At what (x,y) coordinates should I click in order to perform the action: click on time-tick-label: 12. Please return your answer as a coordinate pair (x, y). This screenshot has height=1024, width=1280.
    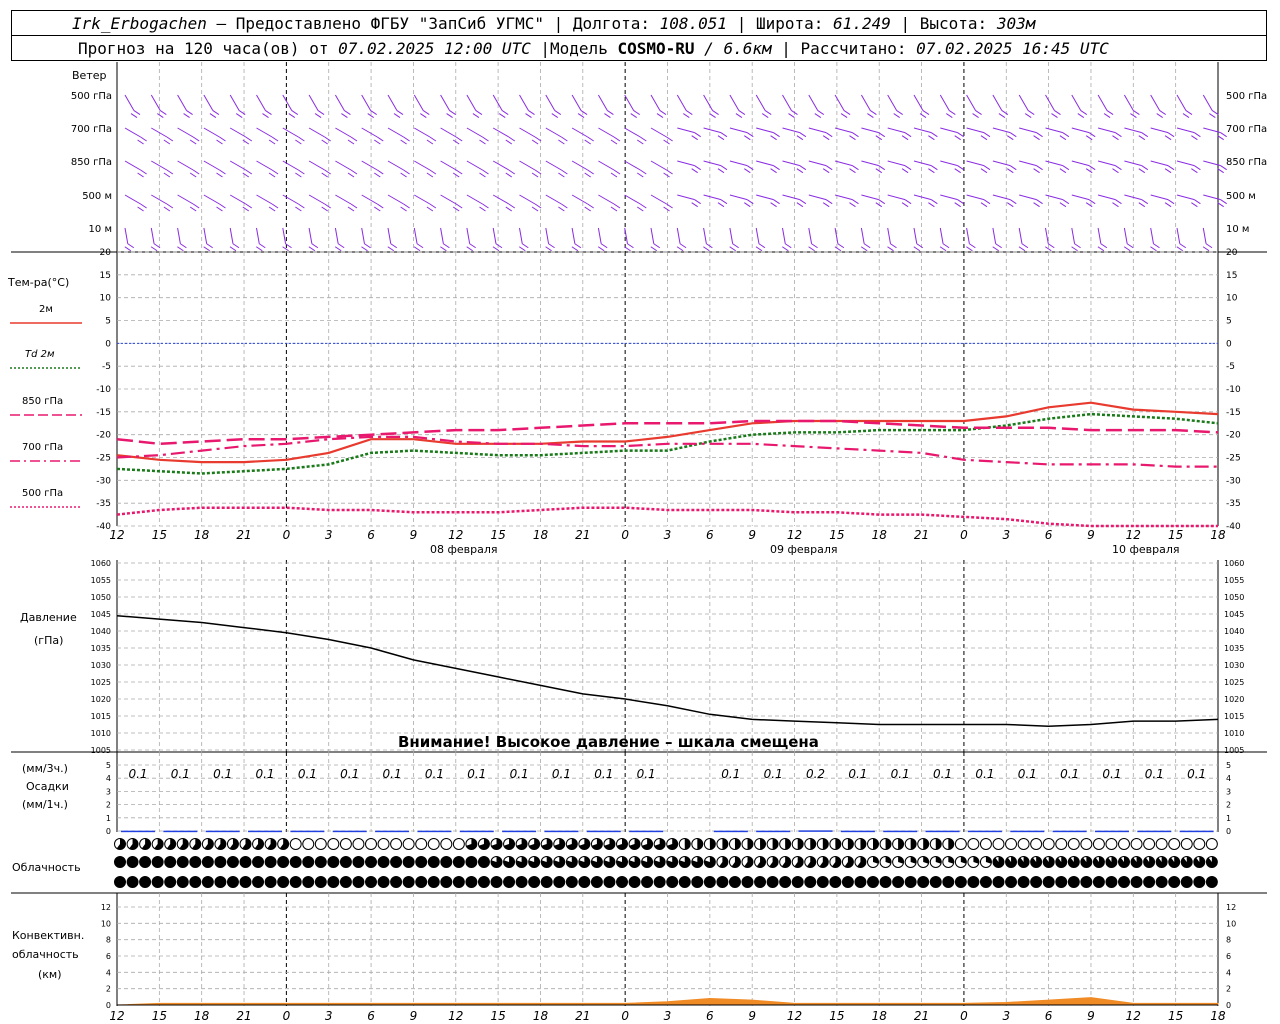
    Looking at the image, I should click on (794, 535).